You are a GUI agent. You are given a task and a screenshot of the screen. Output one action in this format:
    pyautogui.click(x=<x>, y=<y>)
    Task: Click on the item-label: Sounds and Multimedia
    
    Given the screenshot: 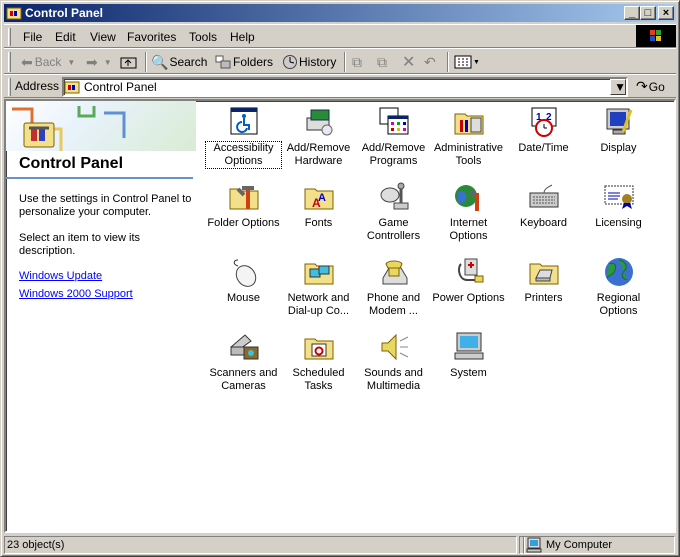 What is the action you would take?
    pyautogui.click(x=393, y=379)
    